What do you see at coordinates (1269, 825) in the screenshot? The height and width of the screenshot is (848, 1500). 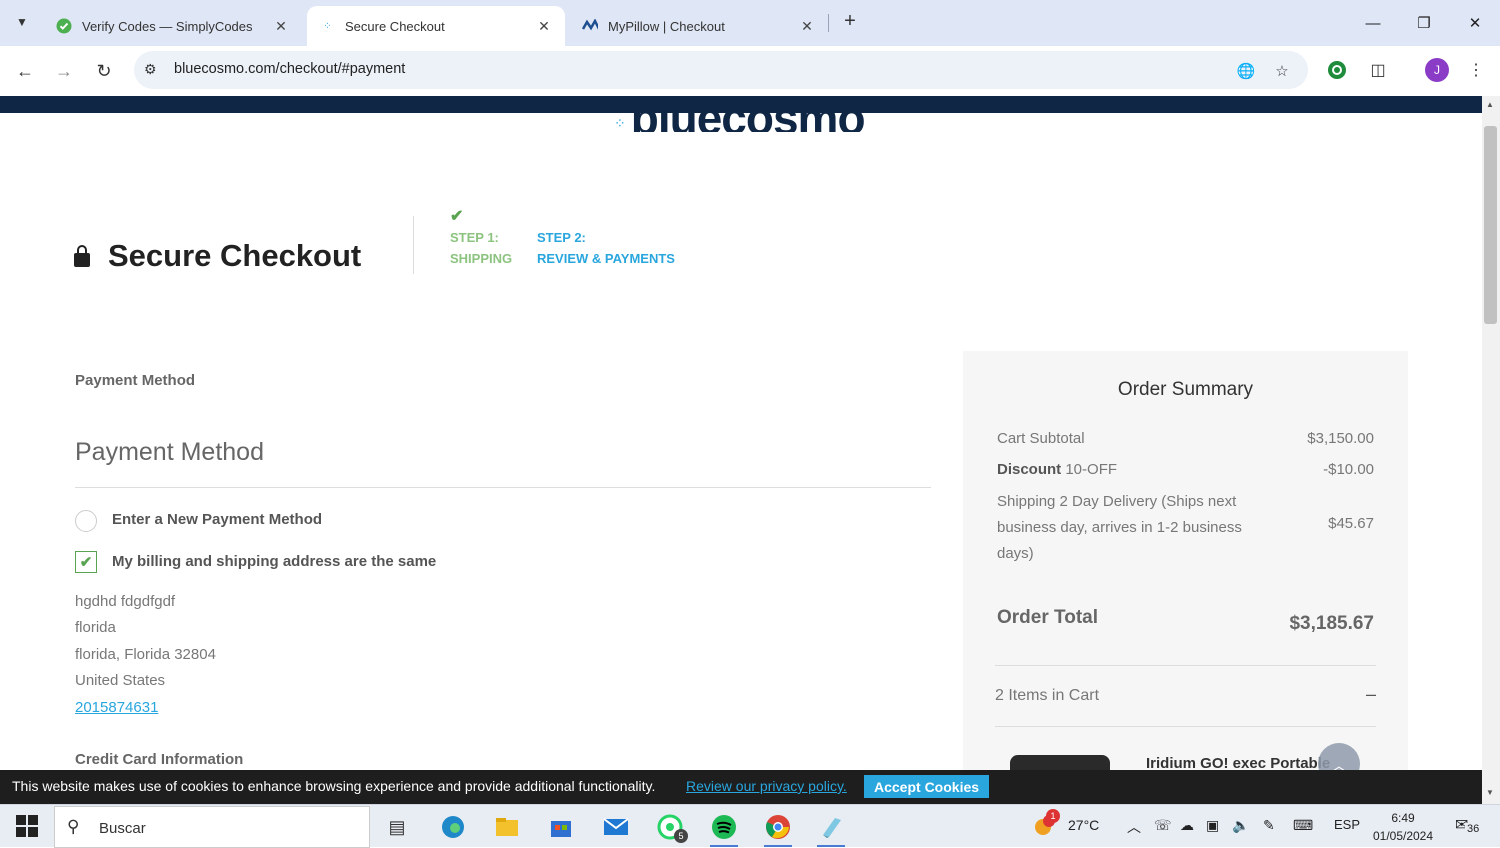 I see `pen-icon: ✎` at bounding box center [1269, 825].